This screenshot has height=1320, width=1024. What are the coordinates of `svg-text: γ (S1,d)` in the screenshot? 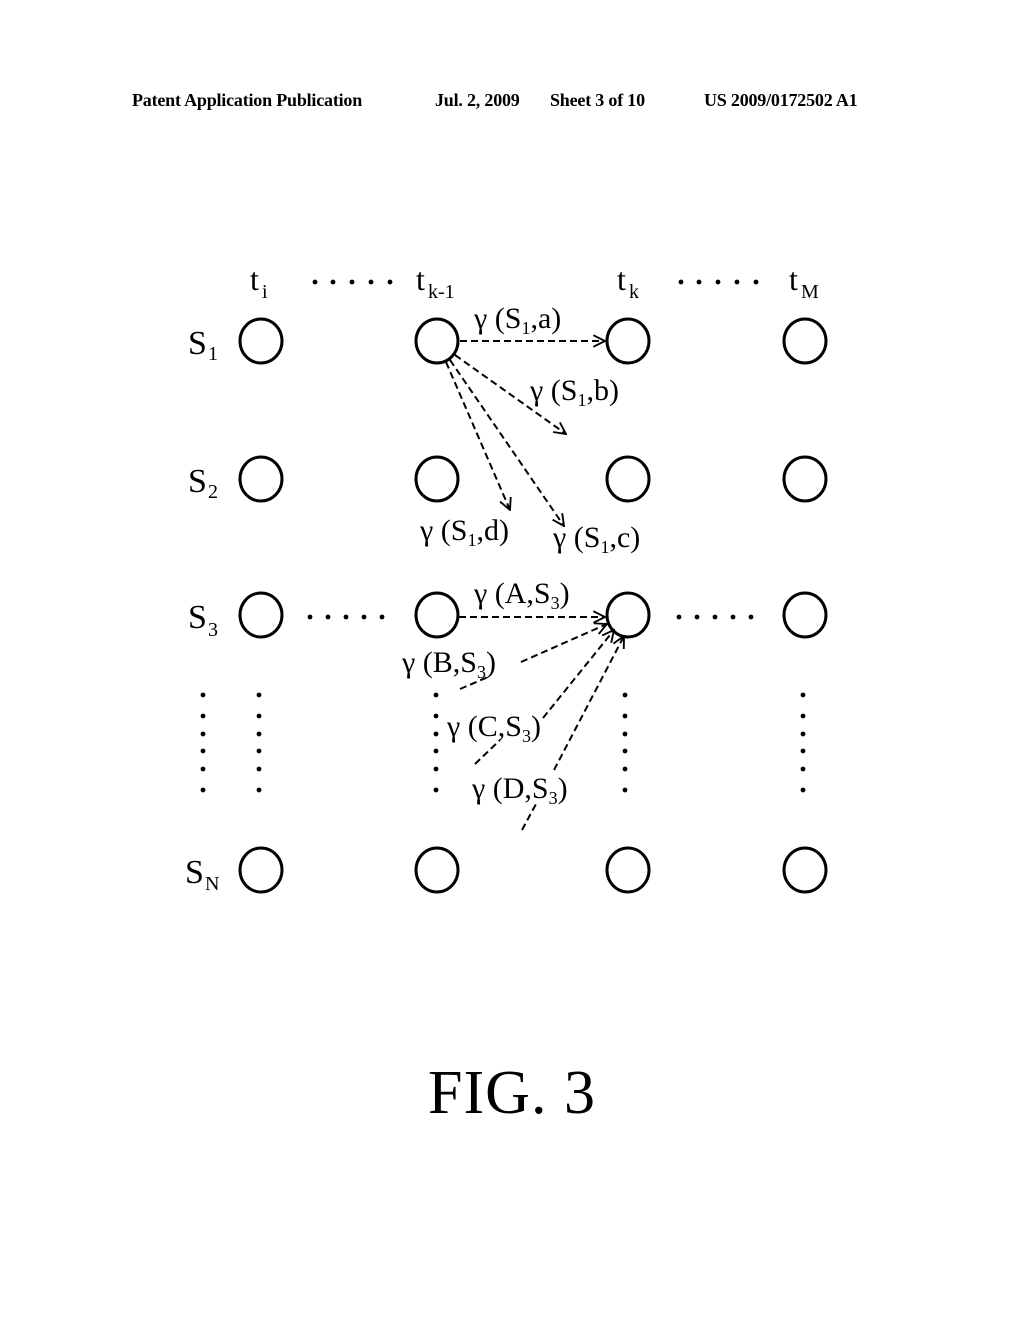 It's located at (464, 532).